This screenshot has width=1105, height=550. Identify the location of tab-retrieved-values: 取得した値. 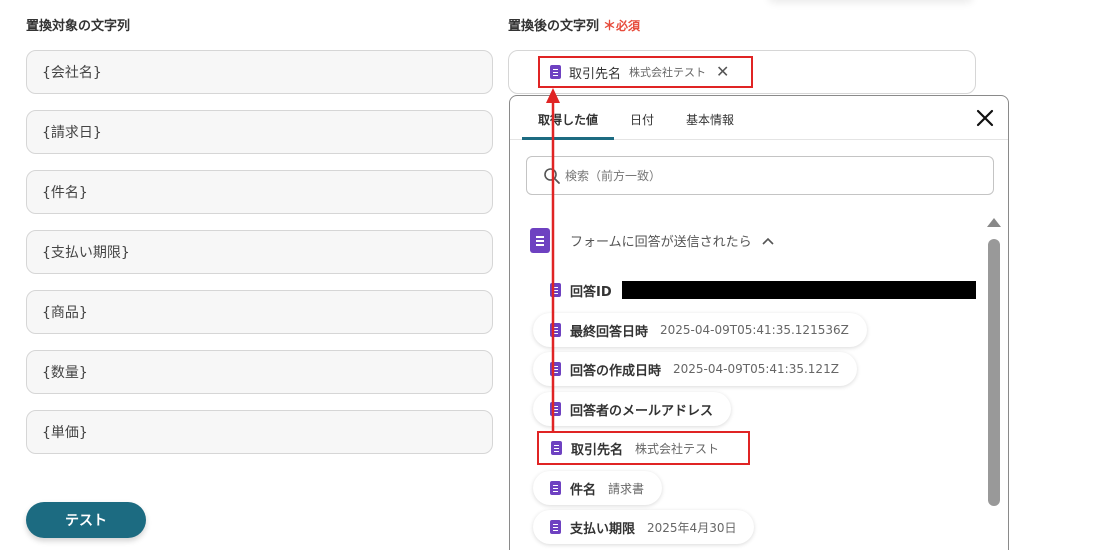
(568, 119).